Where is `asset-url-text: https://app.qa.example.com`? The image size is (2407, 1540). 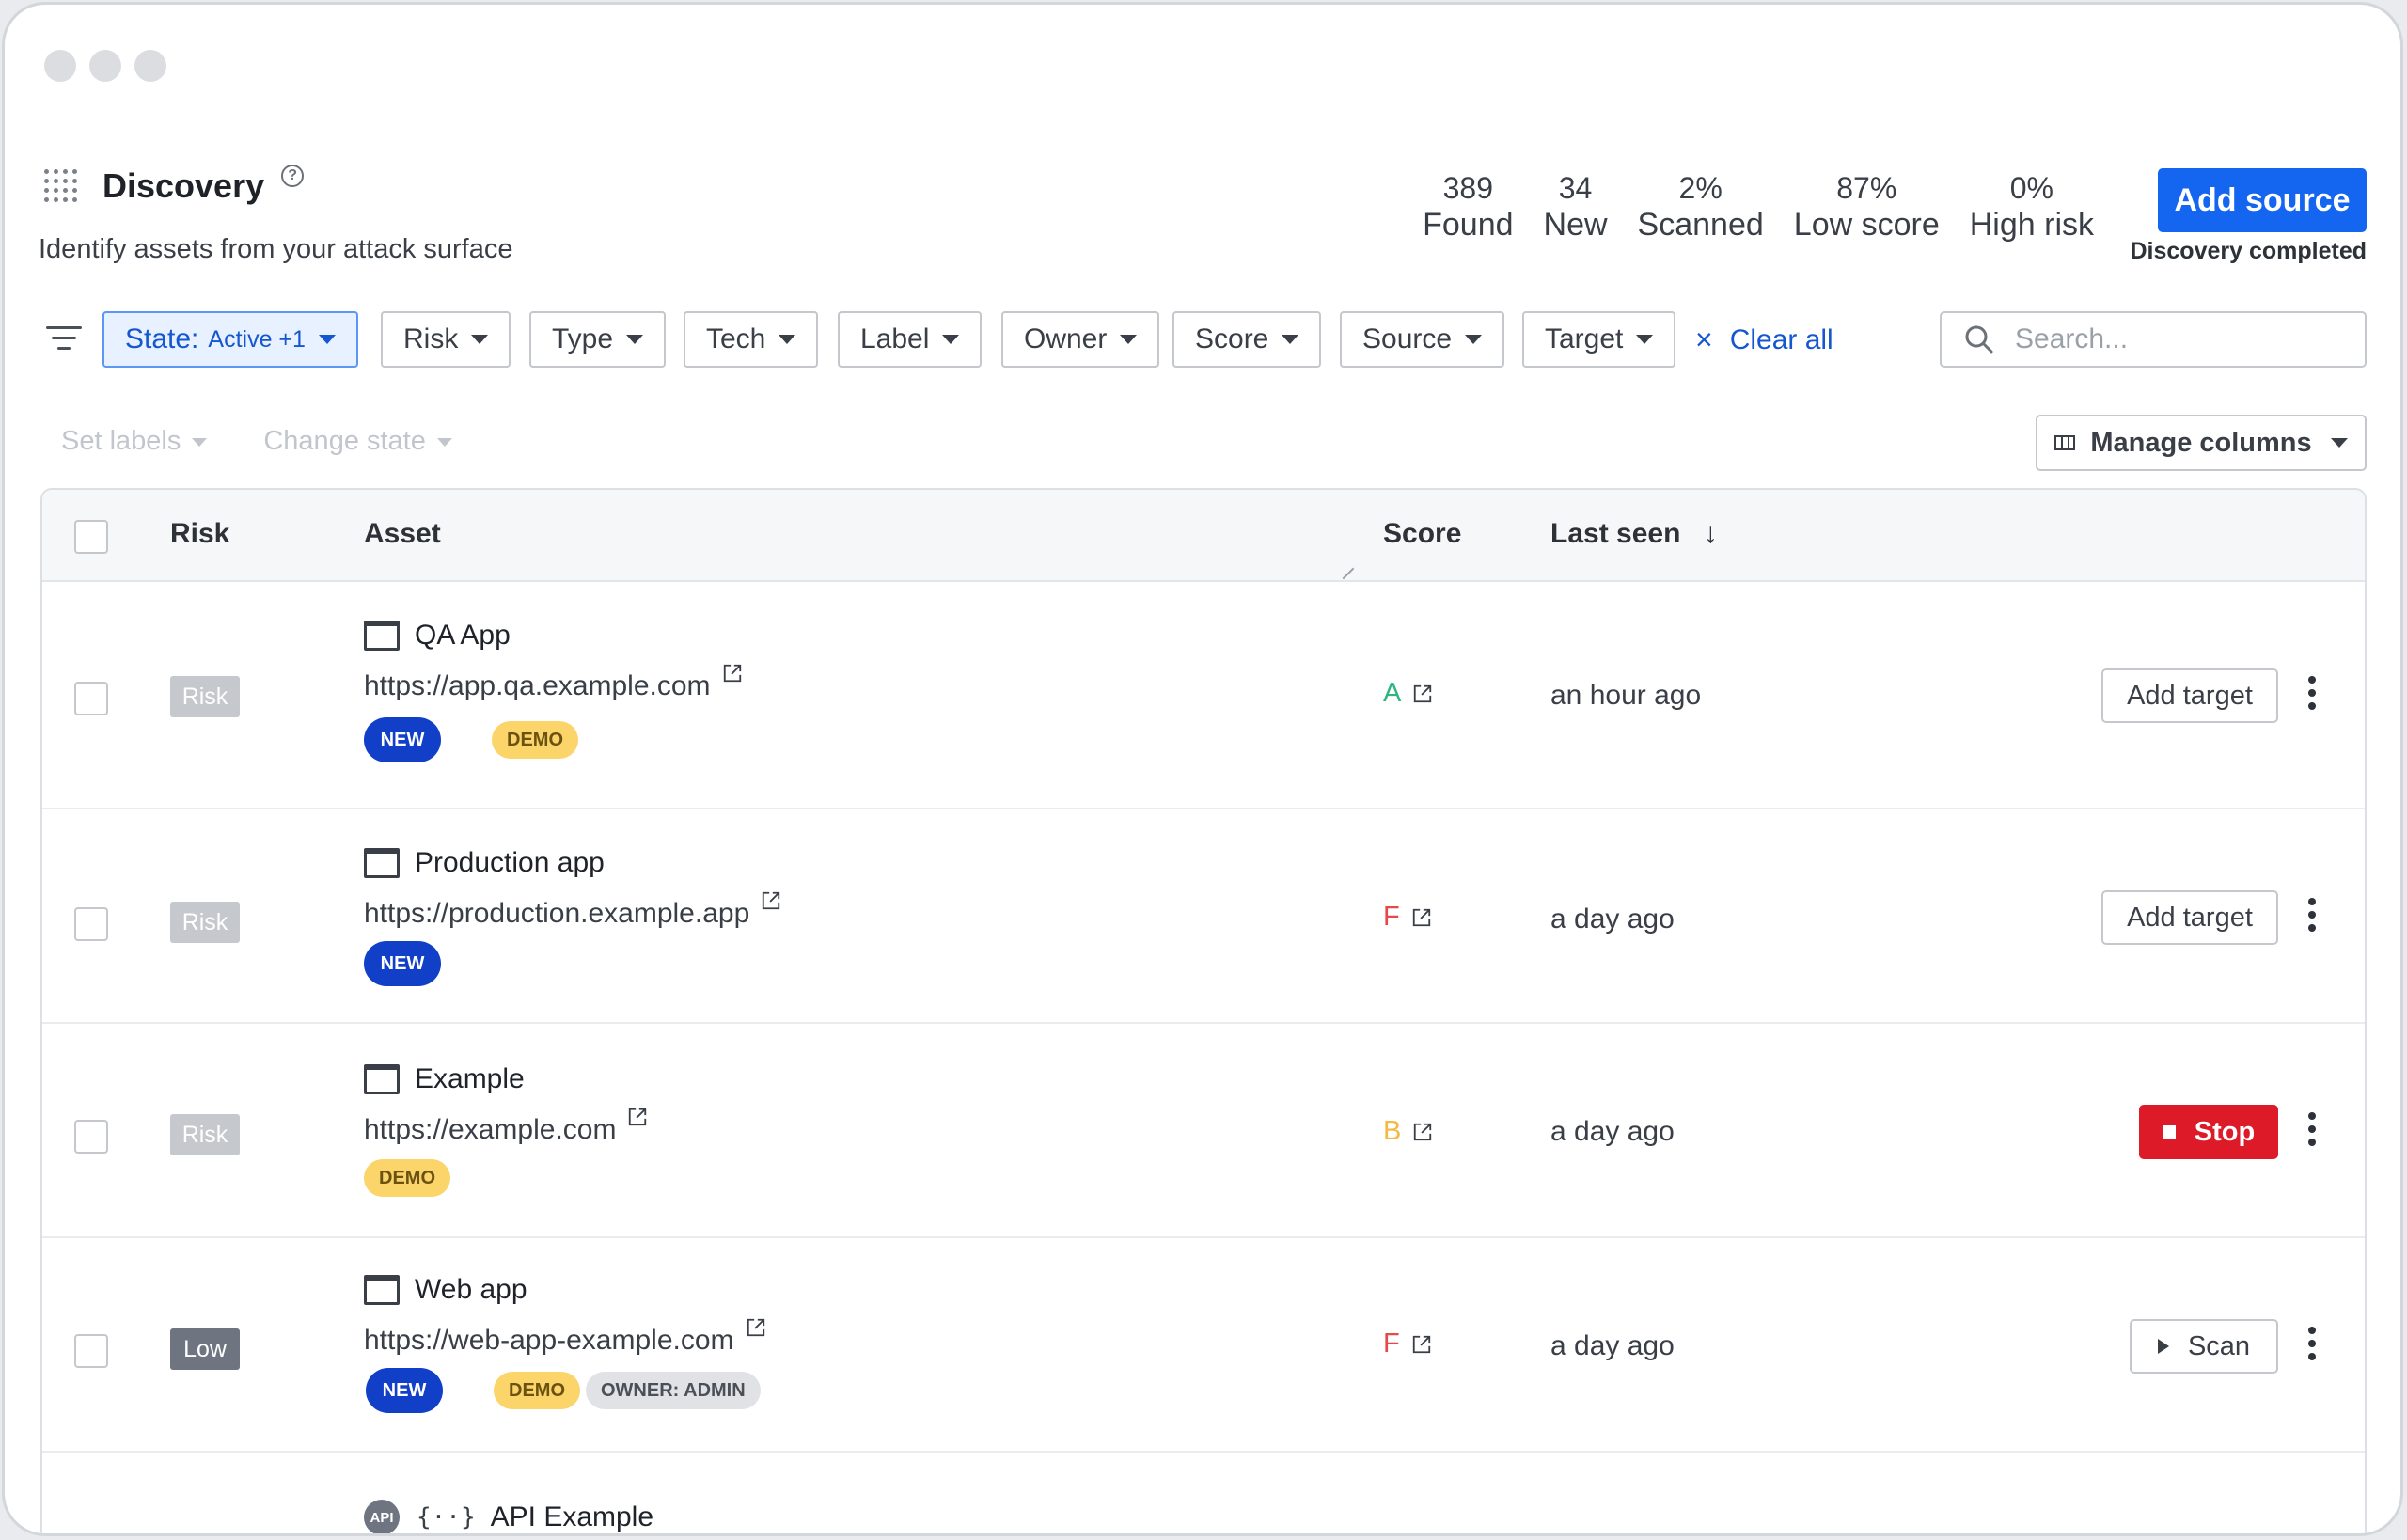 asset-url-text: https://app.qa.example.com is located at coordinates (537, 686).